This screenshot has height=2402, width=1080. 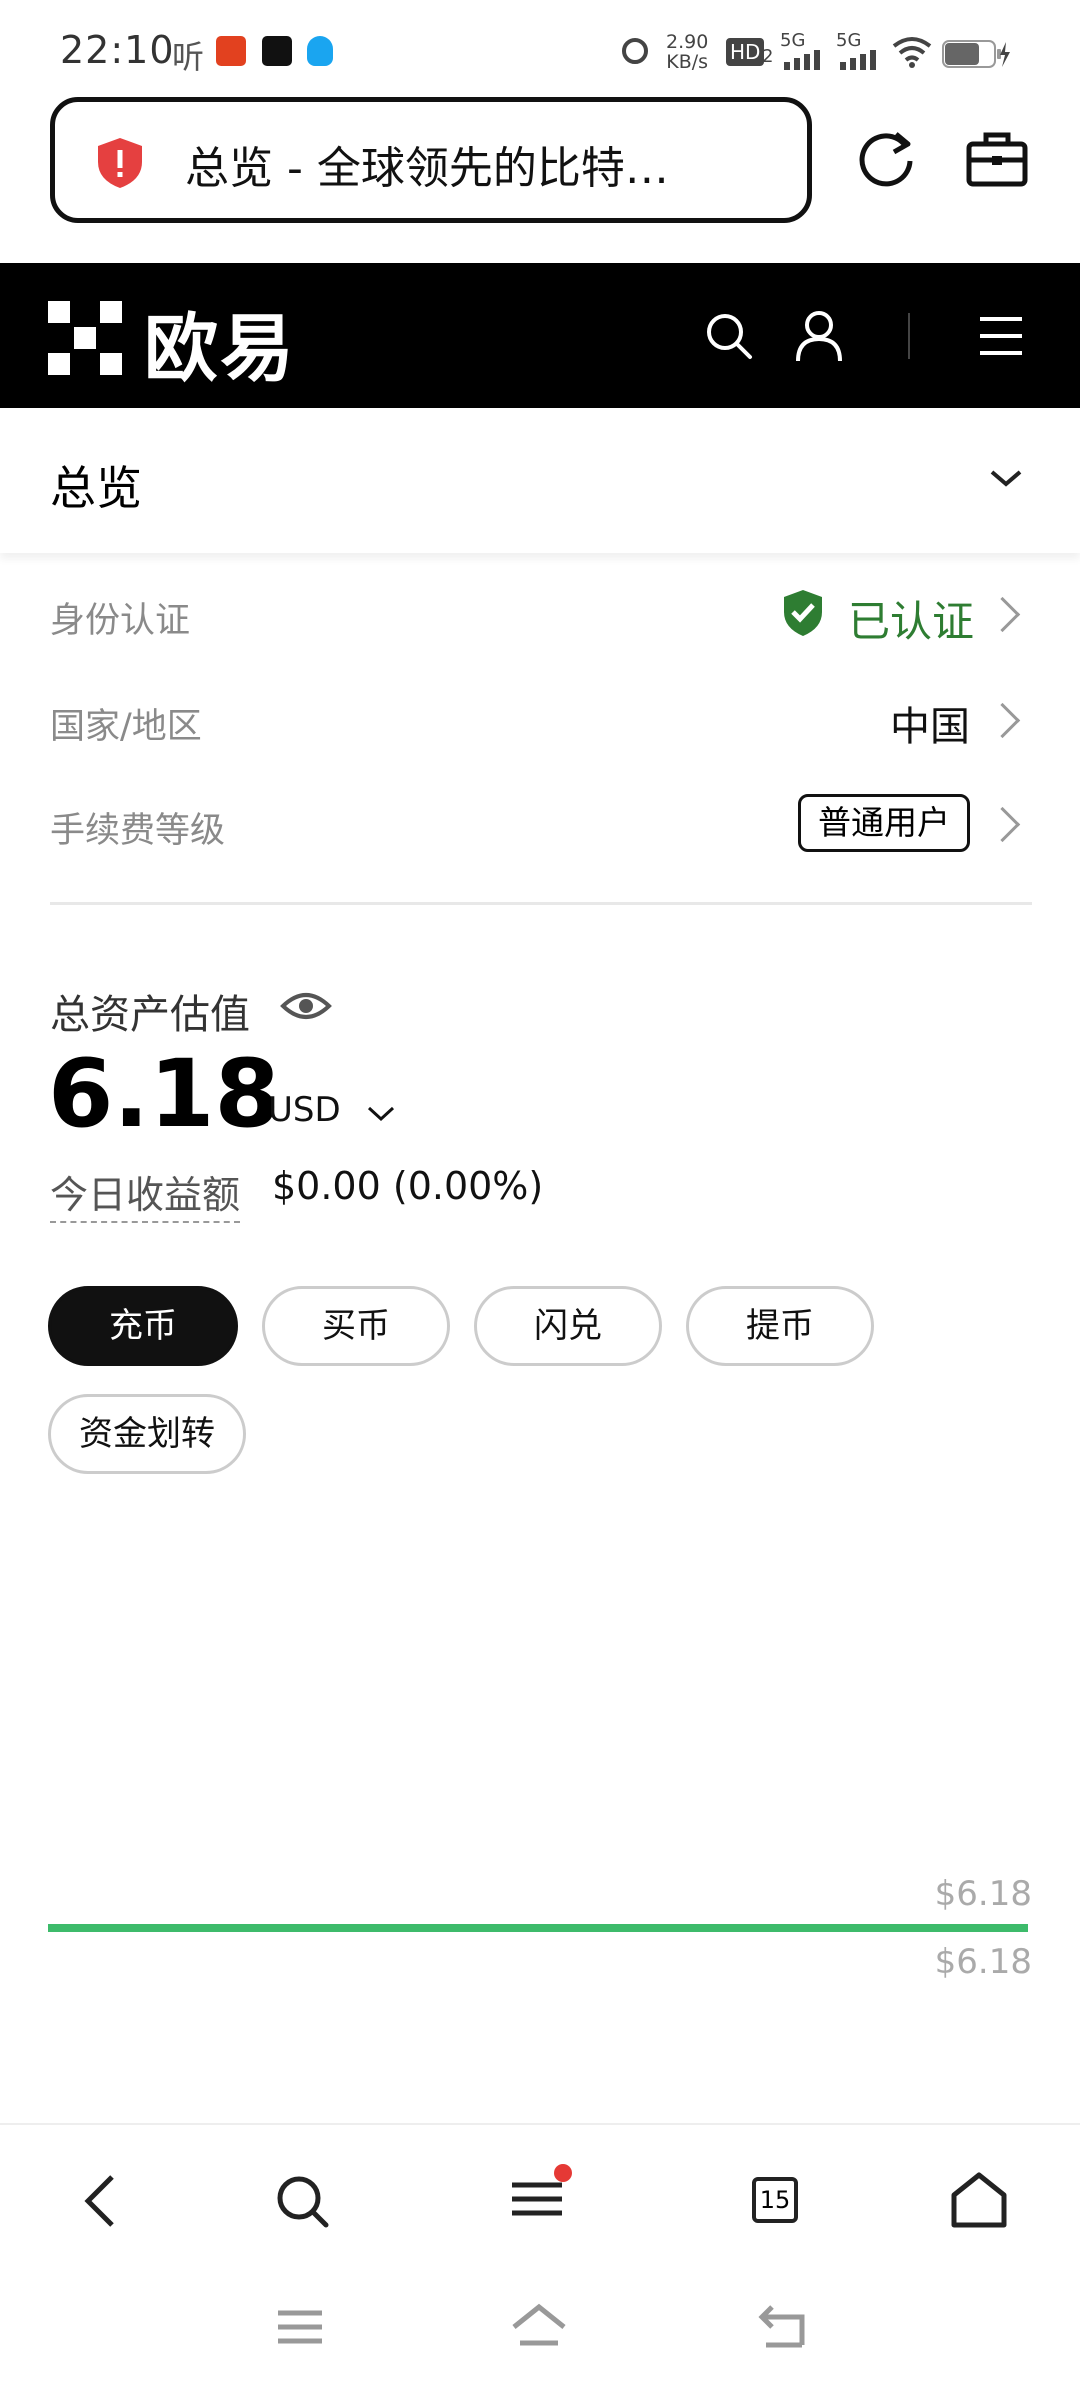 What do you see at coordinates (220, 349) in the screenshot?
I see `brand-name: 欧易` at bounding box center [220, 349].